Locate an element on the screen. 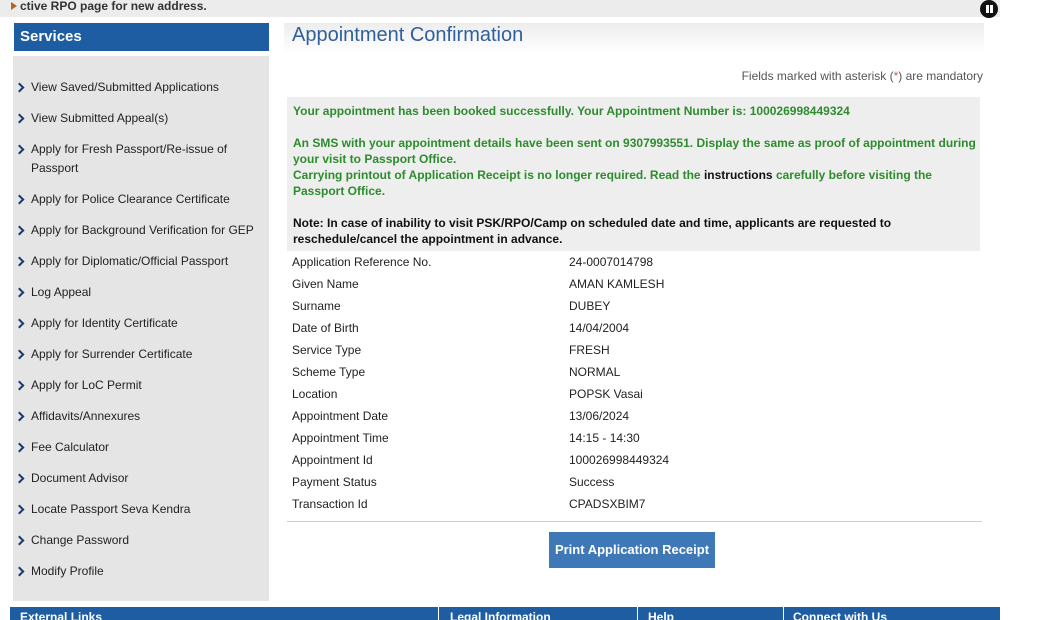 Image resolution: width=1038 pixels, height=620 pixels. detail-value: DUBEY is located at coordinates (590, 306).